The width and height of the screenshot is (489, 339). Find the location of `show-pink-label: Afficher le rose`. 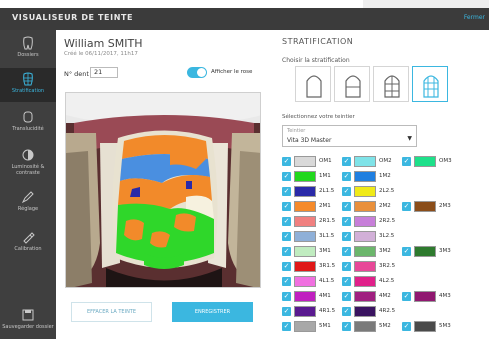

show-pink-label: Afficher le rose is located at coordinates (232, 72).